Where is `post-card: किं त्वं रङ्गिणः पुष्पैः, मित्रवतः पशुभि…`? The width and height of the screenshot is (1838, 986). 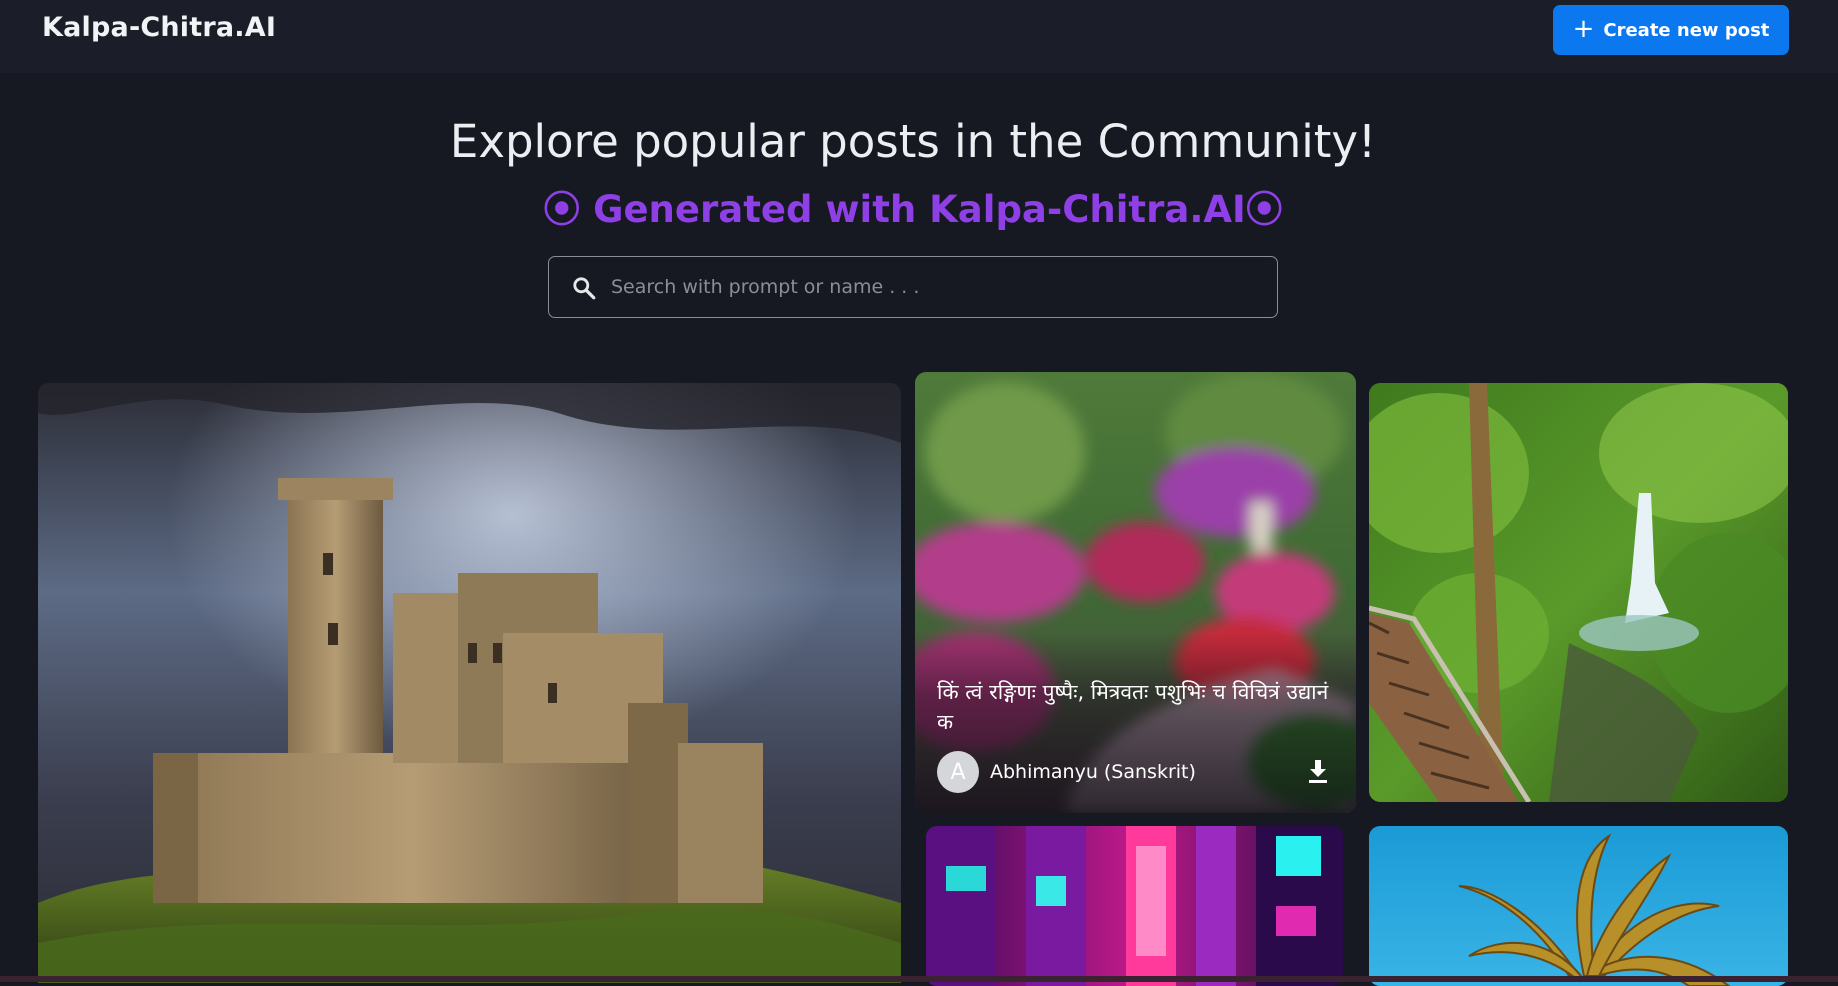 post-card: किं त्वं रङ्गिणः पुष्पैः, मित्रवतः पशुभि… is located at coordinates (1135, 592).